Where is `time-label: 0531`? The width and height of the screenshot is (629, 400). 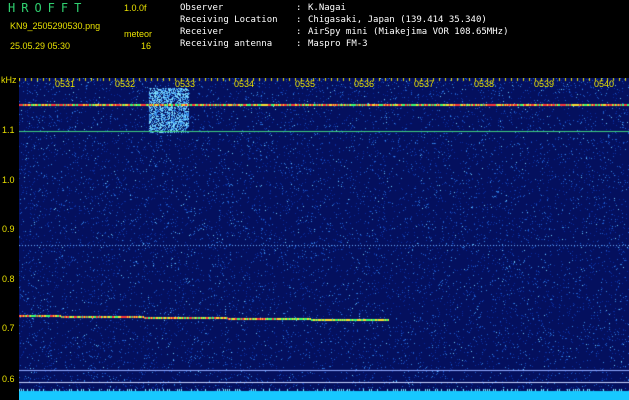 time-label: 0531 is located at coordinates (65, 84).